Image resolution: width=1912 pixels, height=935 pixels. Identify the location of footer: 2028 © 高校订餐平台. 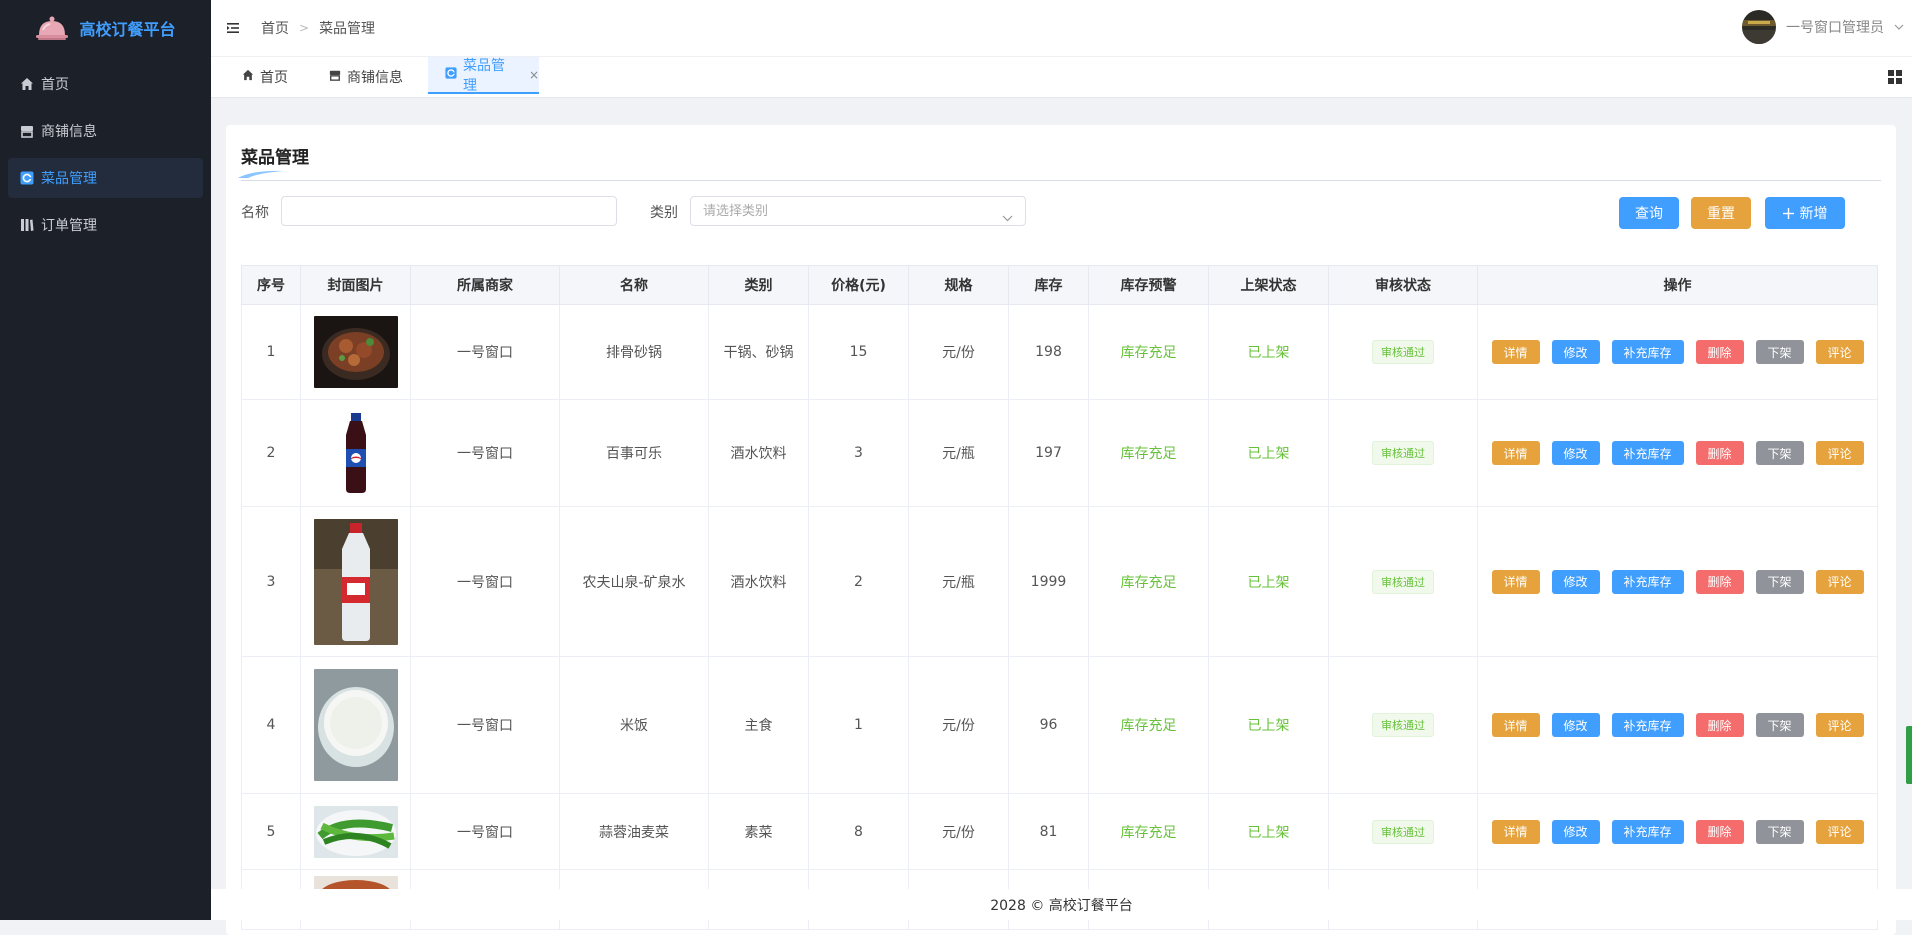
(1061, 904).